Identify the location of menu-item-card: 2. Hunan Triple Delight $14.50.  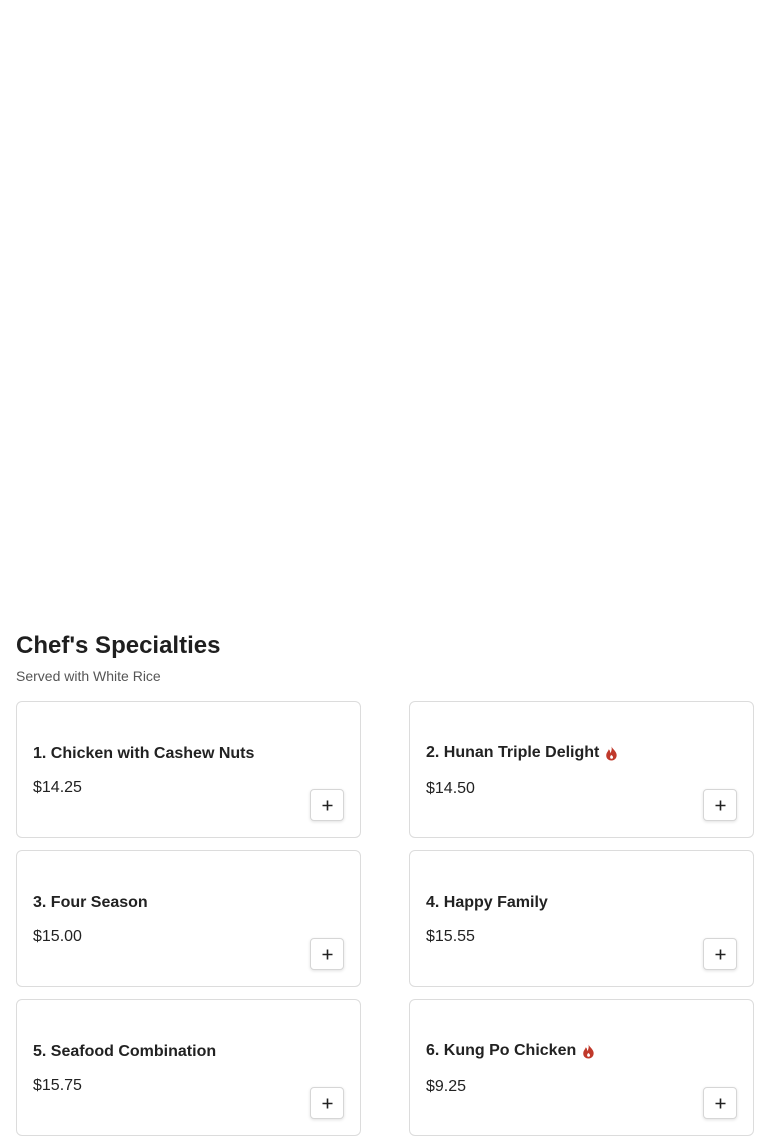
(581, 769).